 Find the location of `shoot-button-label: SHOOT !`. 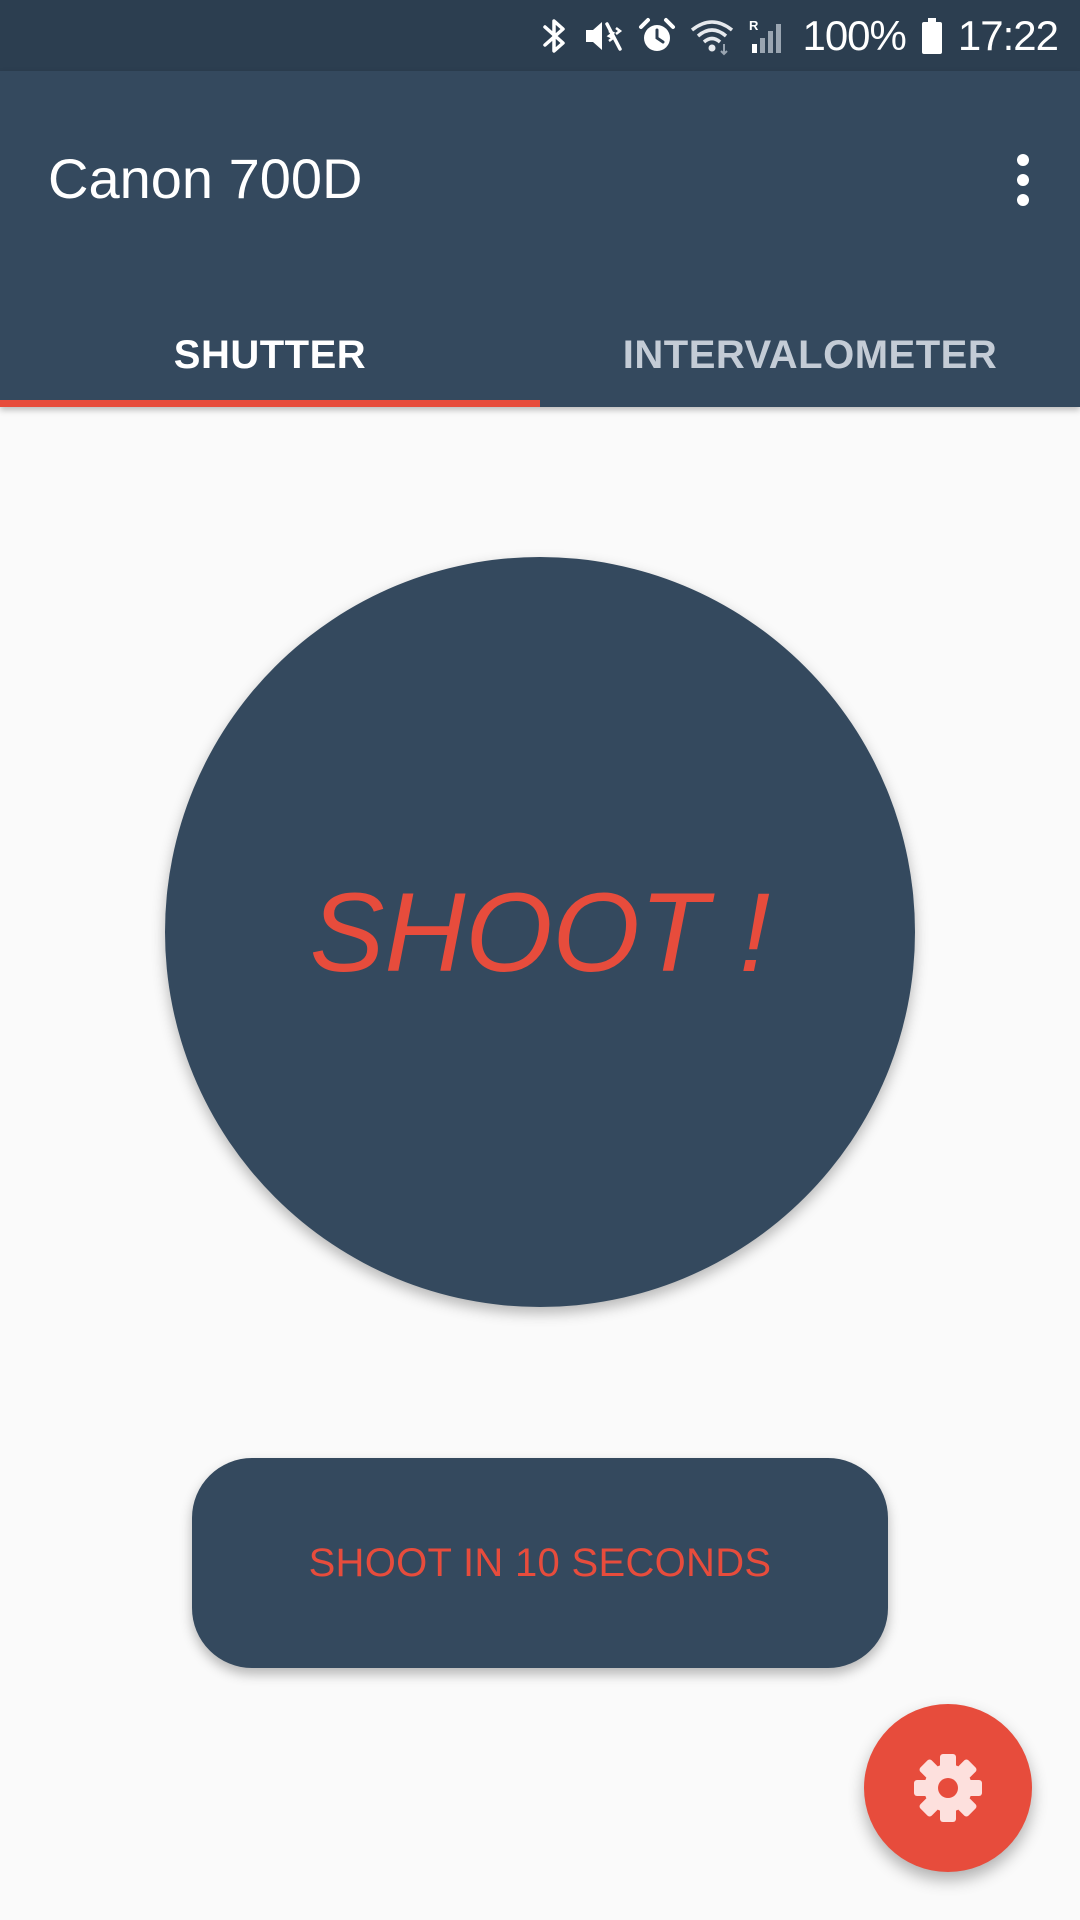

shoot-button-label: SHOOT ! is located at coordinates (540, 932).